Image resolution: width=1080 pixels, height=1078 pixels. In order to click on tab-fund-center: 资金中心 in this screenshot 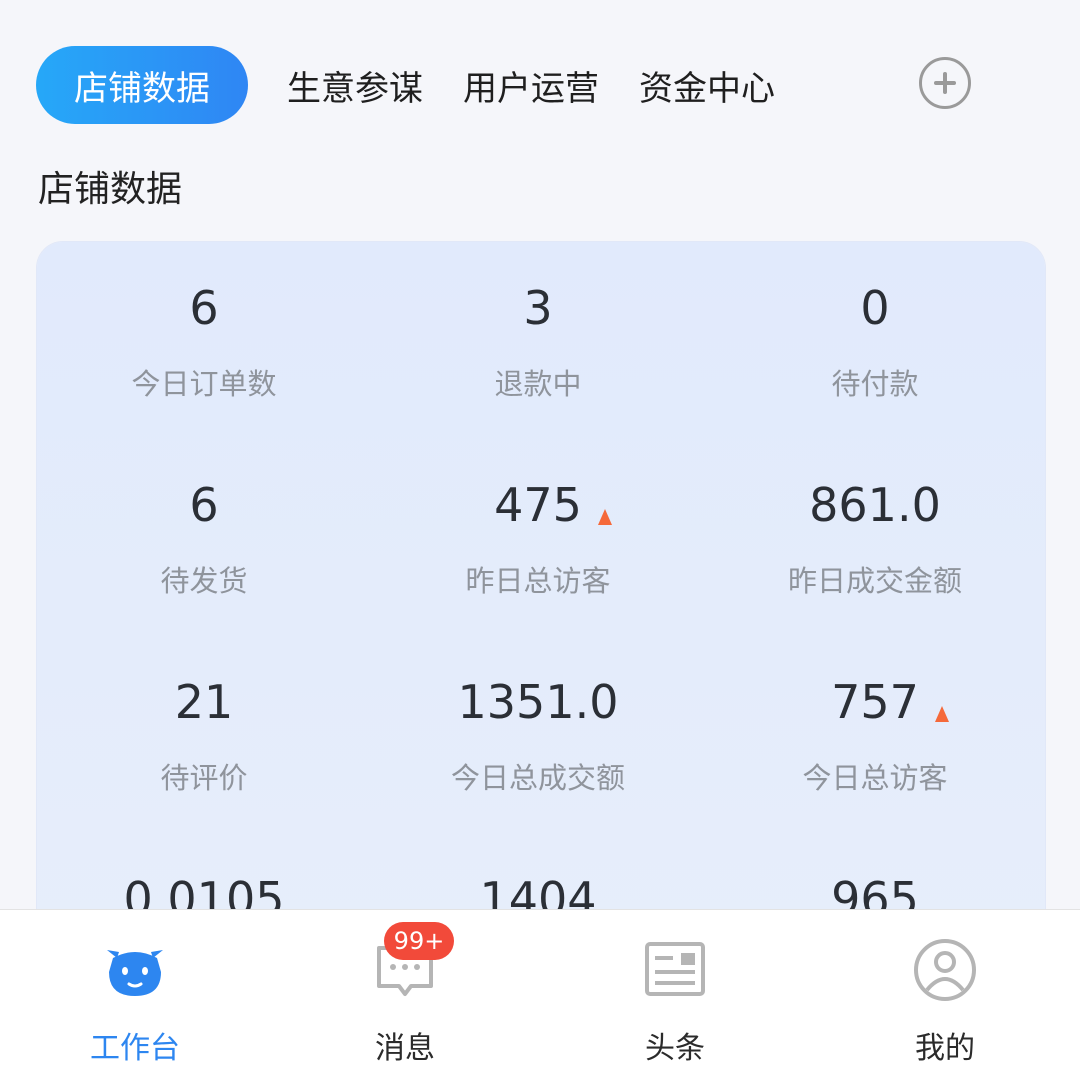, I will do `click(707, 85)`.